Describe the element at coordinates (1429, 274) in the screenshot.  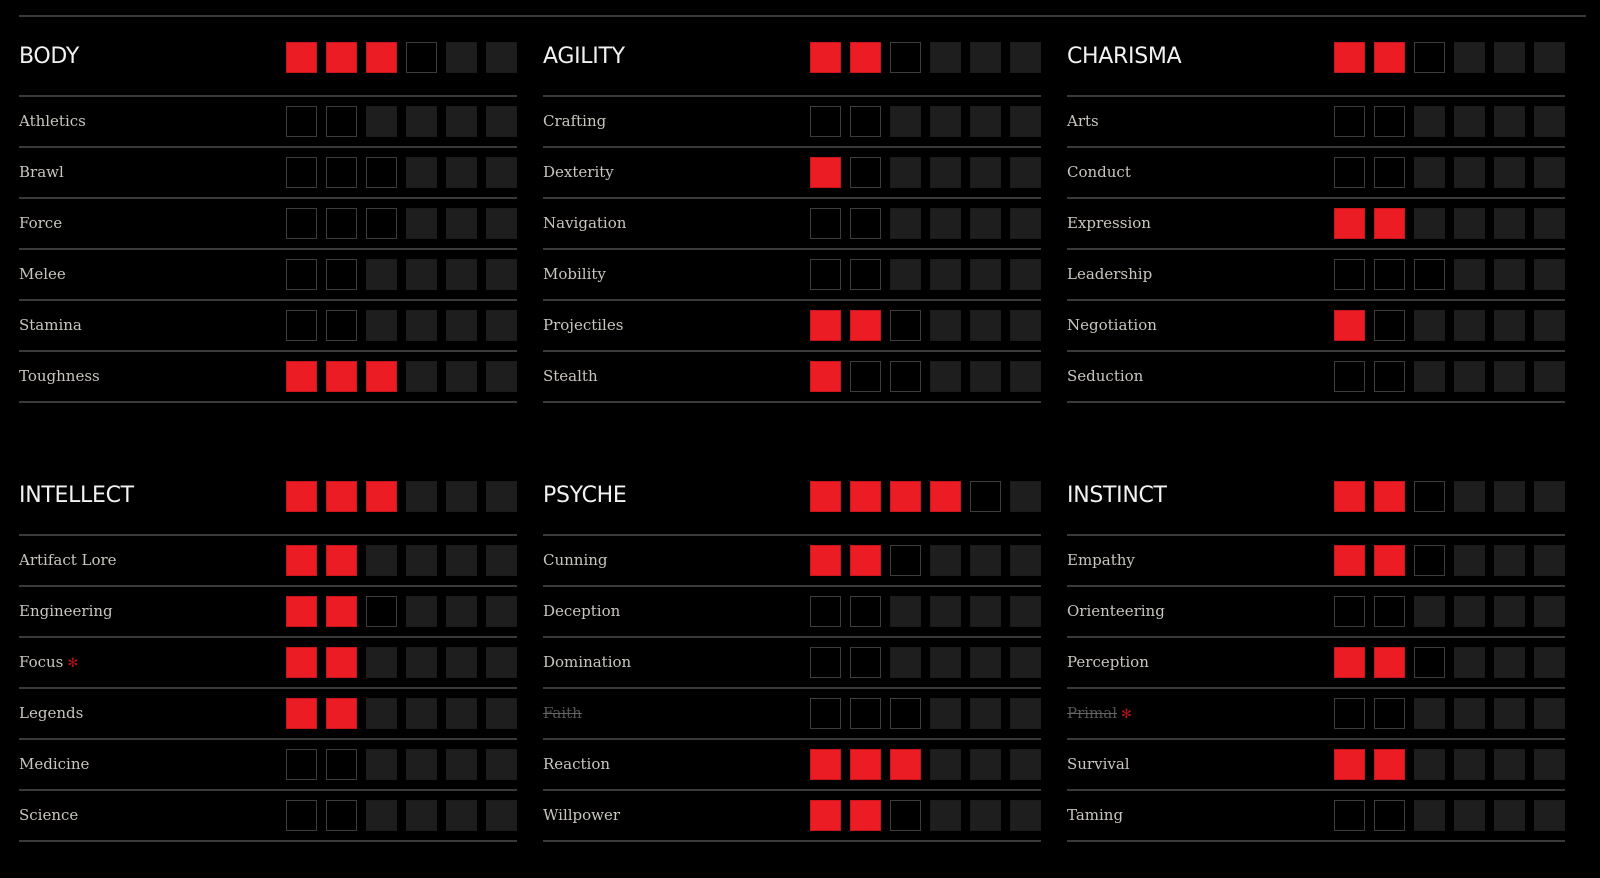
I see `skill-leadership-box-3-empty` at that location.